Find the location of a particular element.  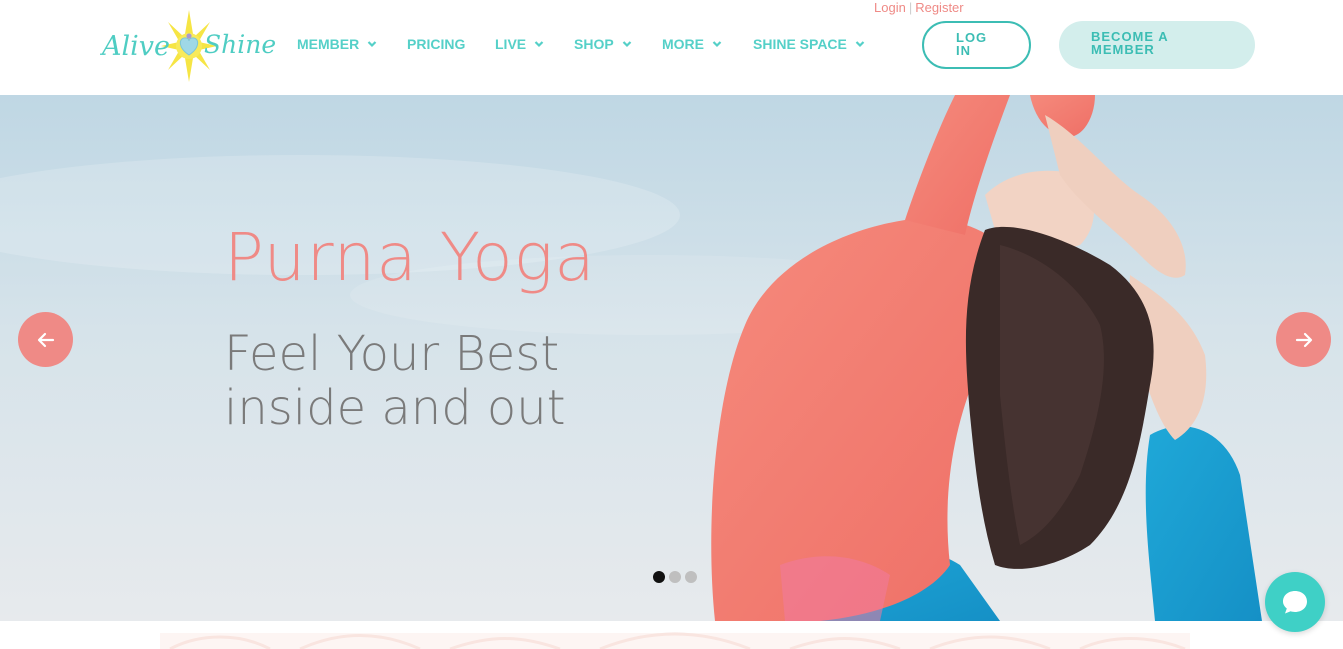

nav-item-more: MORE is located at coordinates (692, 44).